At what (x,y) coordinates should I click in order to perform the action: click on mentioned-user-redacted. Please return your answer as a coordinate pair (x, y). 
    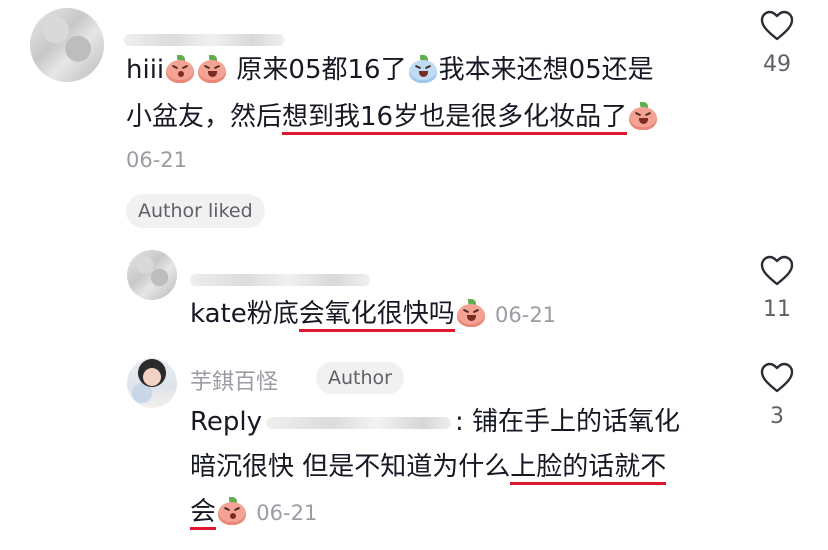
    Looking at the image, I should click on (359, 422).